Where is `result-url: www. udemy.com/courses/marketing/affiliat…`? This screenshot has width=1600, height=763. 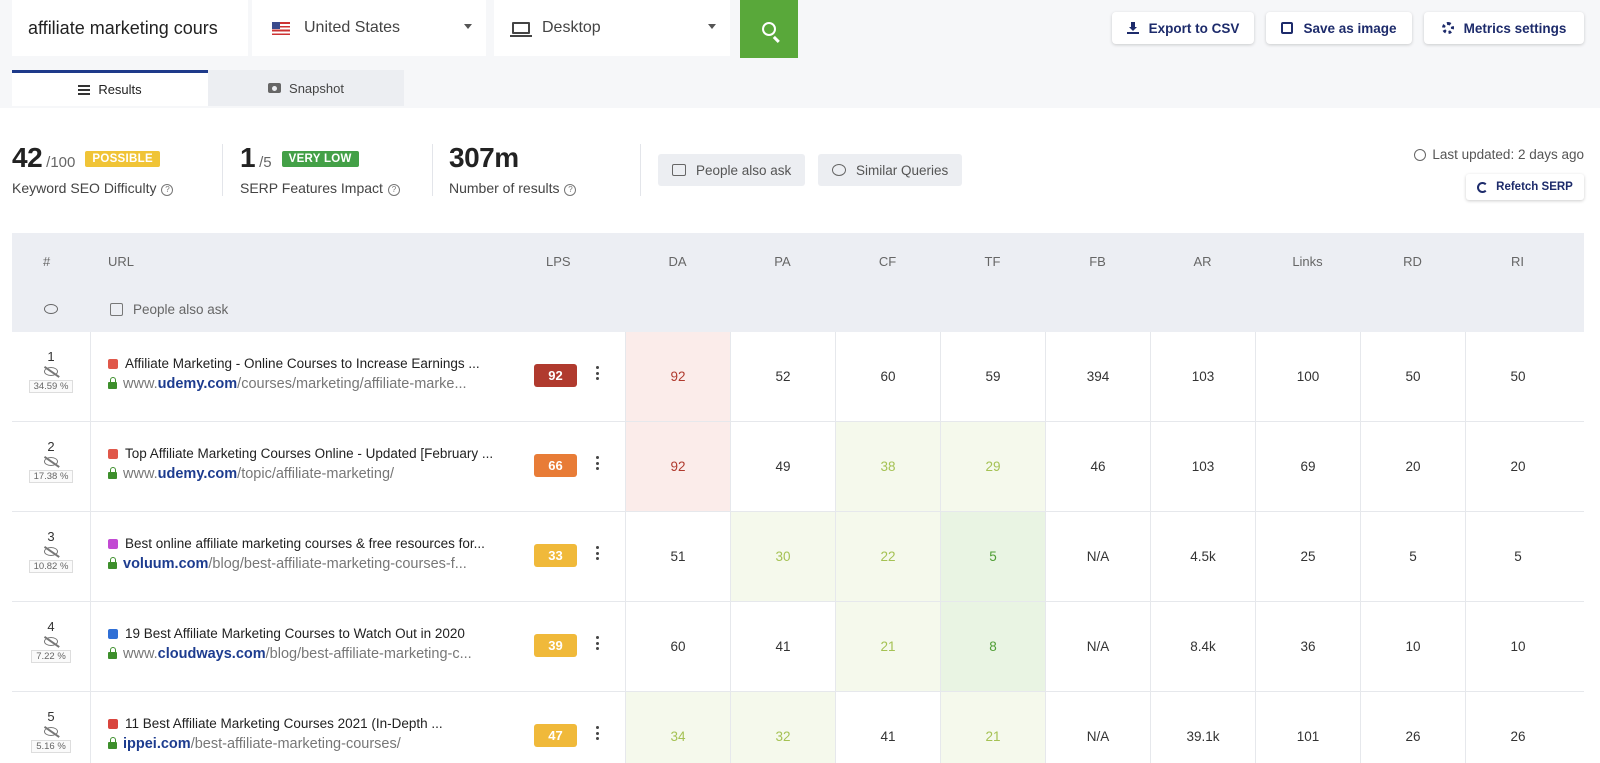
result-url: www. udemy.com/courses/marketing/affiliat… is located at coordinates (323, 384).